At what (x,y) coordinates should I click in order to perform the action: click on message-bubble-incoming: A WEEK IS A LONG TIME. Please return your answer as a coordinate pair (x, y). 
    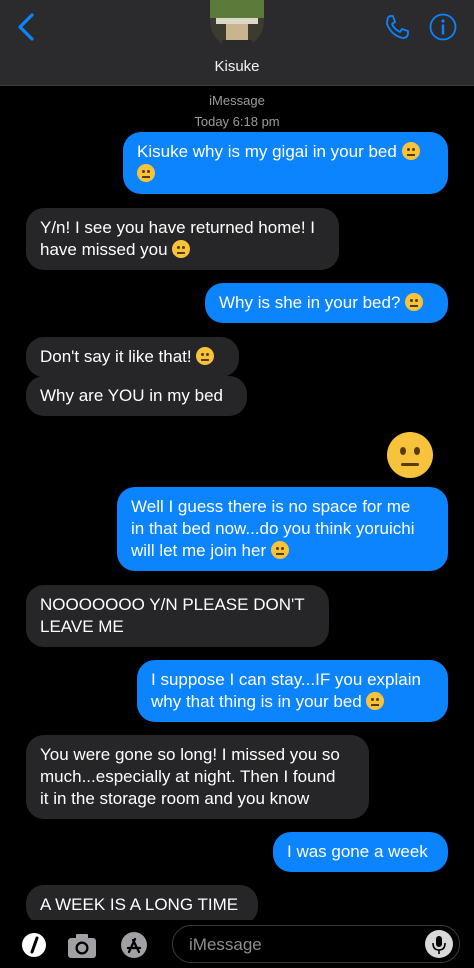
    Looking at the image, I should click on (142, 905).